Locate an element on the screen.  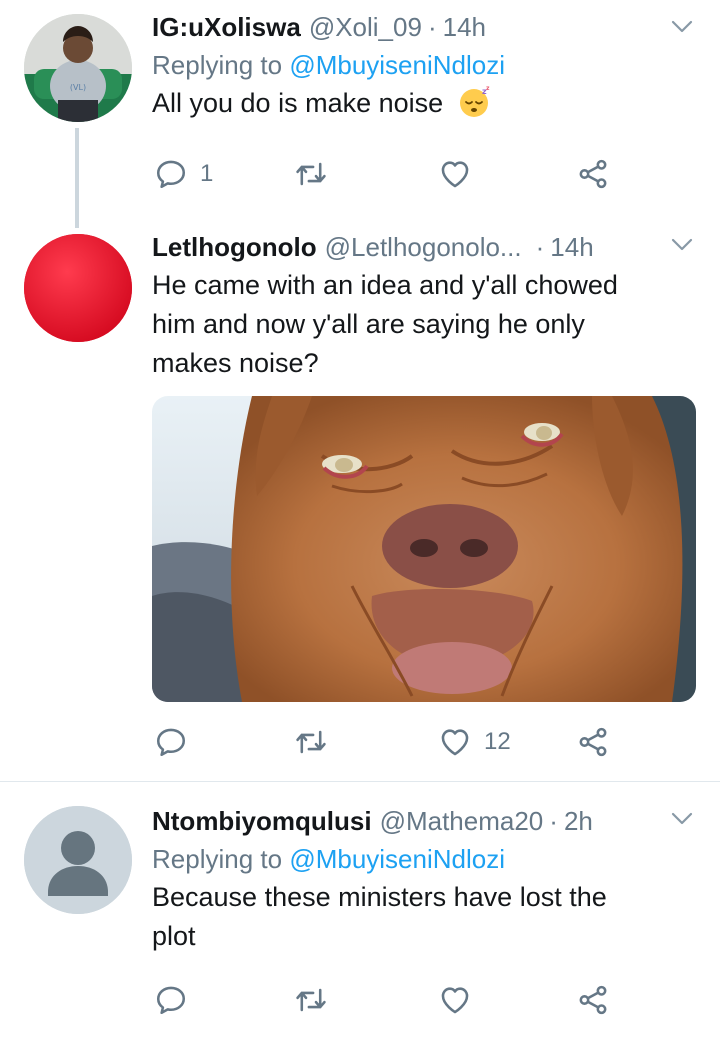
avatar-photo is located at coordinates (78, 288).